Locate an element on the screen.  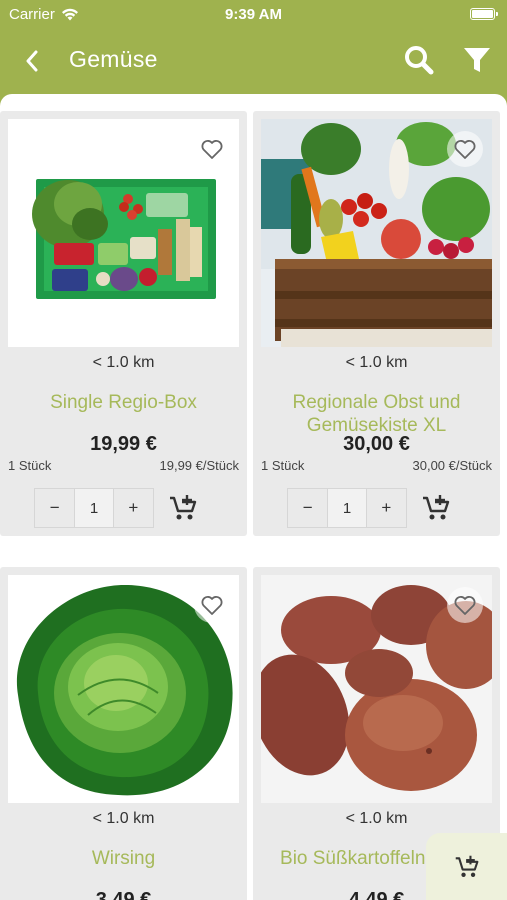
back-button is located at coordinates (32, 61).